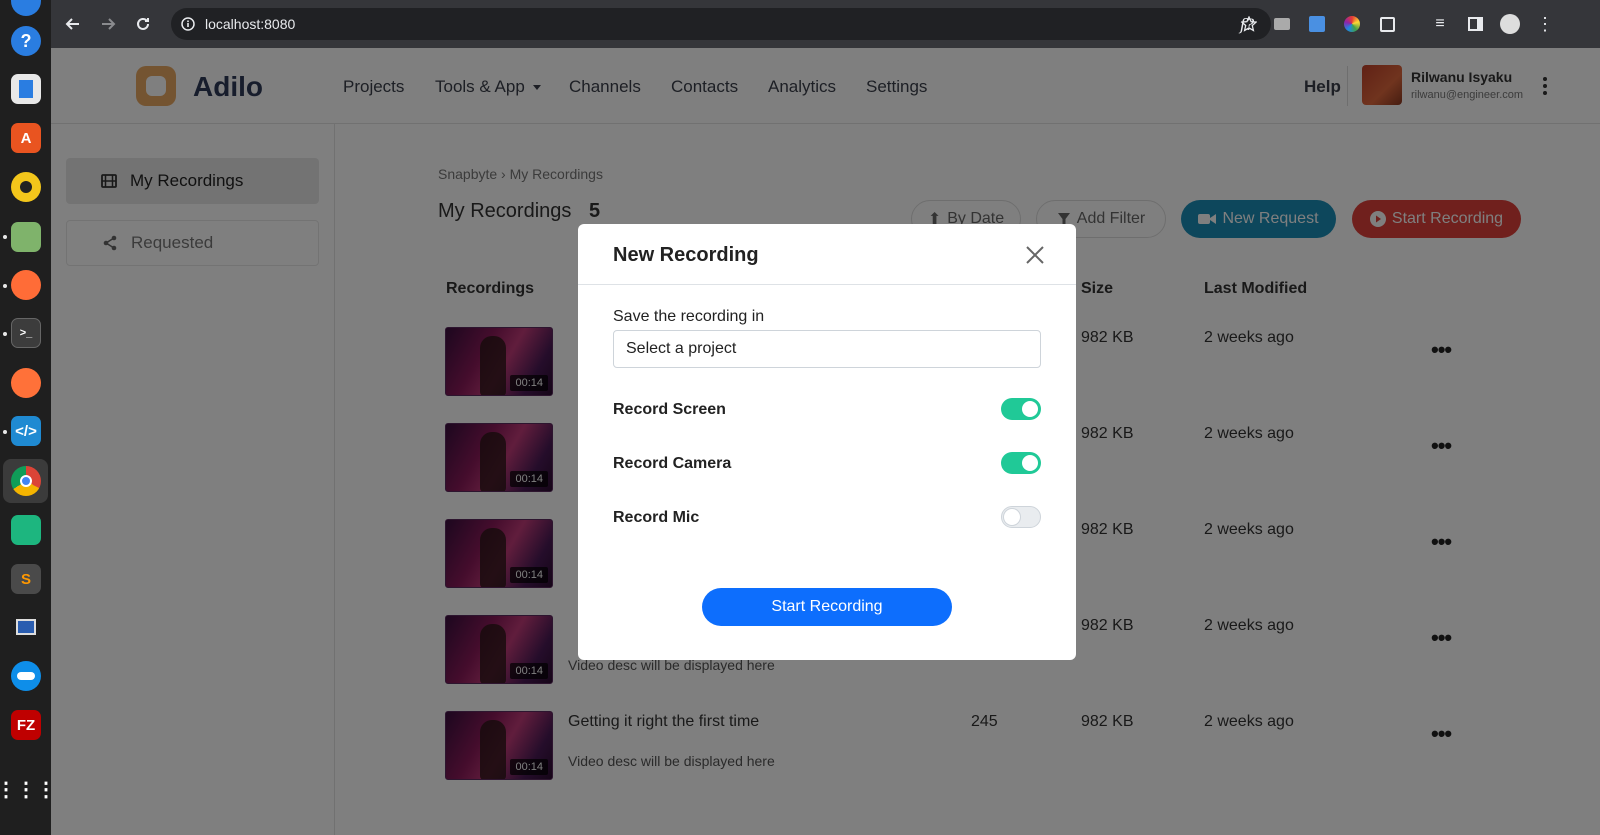  Describe the element at coordinates (108, 24) in the screenshot. I see `forward-icon` at that location.